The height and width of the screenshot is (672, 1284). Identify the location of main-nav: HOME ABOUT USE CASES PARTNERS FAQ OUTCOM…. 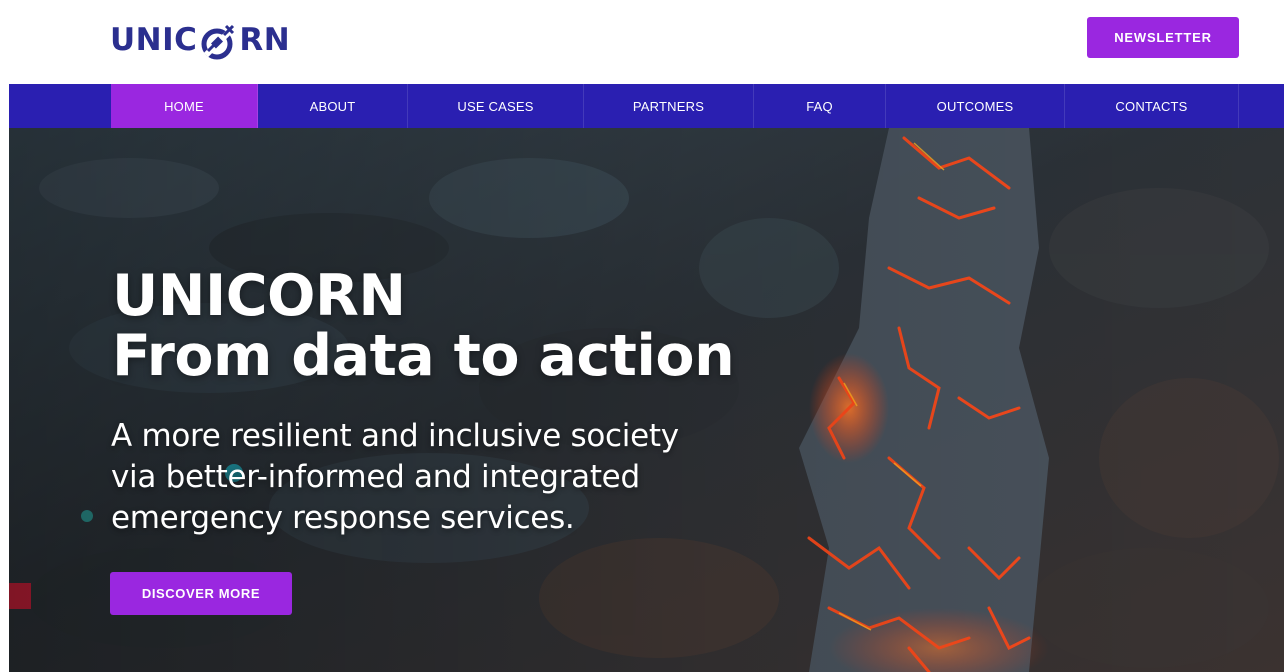
(646, 106).